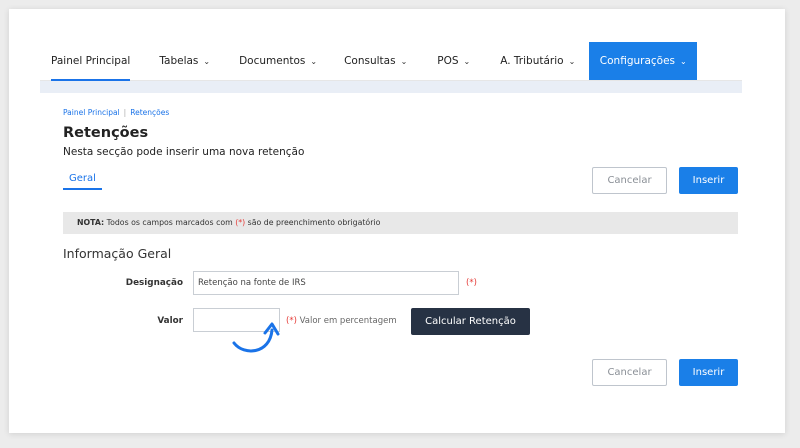 This screenshot has height=448, width=800. I want to click on breadcrumb: Painel Principal | Retenções, so click(116, 112).